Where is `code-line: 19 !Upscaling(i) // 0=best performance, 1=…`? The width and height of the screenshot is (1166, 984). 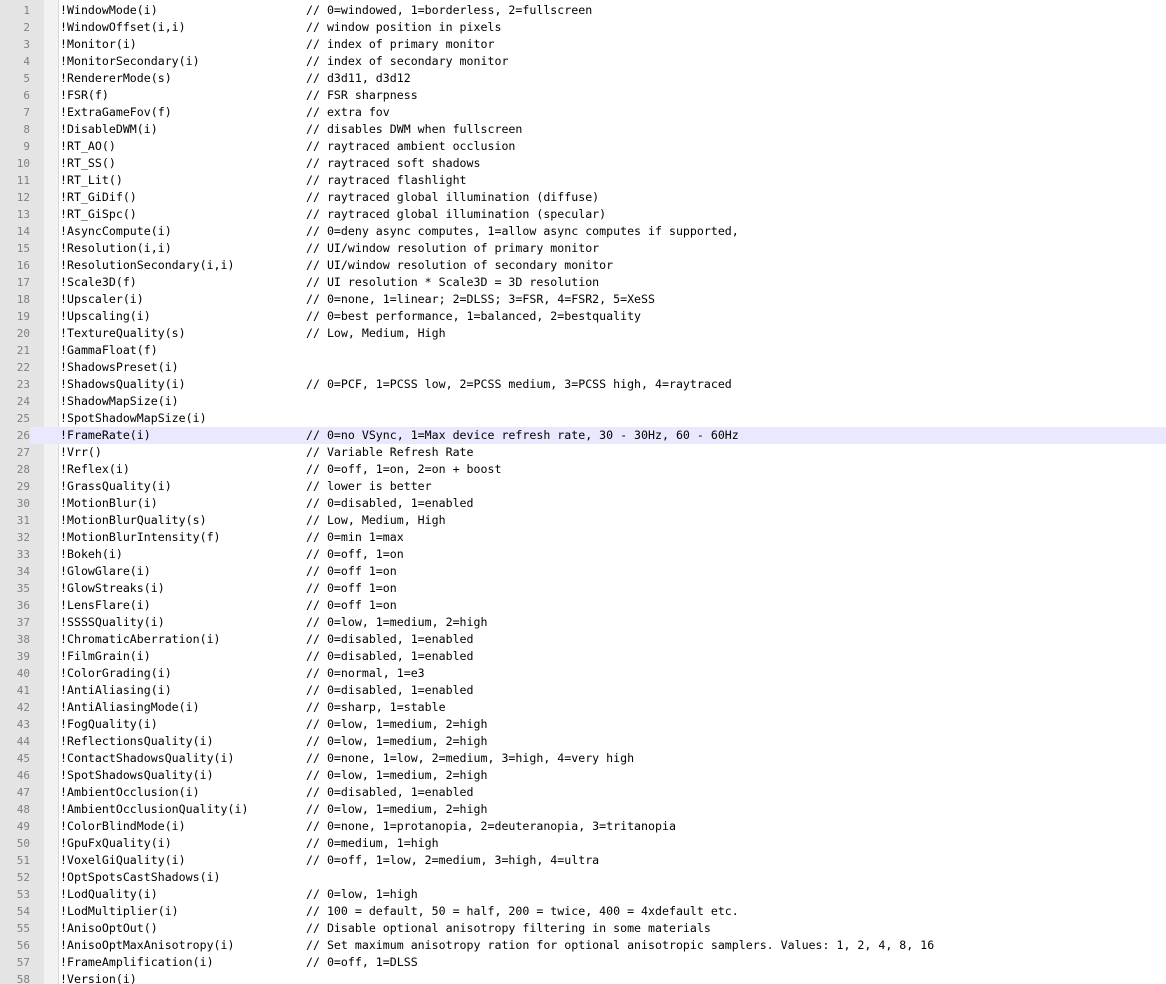
code-line: 19 !Upscaling(i) // 0=best performance, 1=… is located at coordinates (583, 316).